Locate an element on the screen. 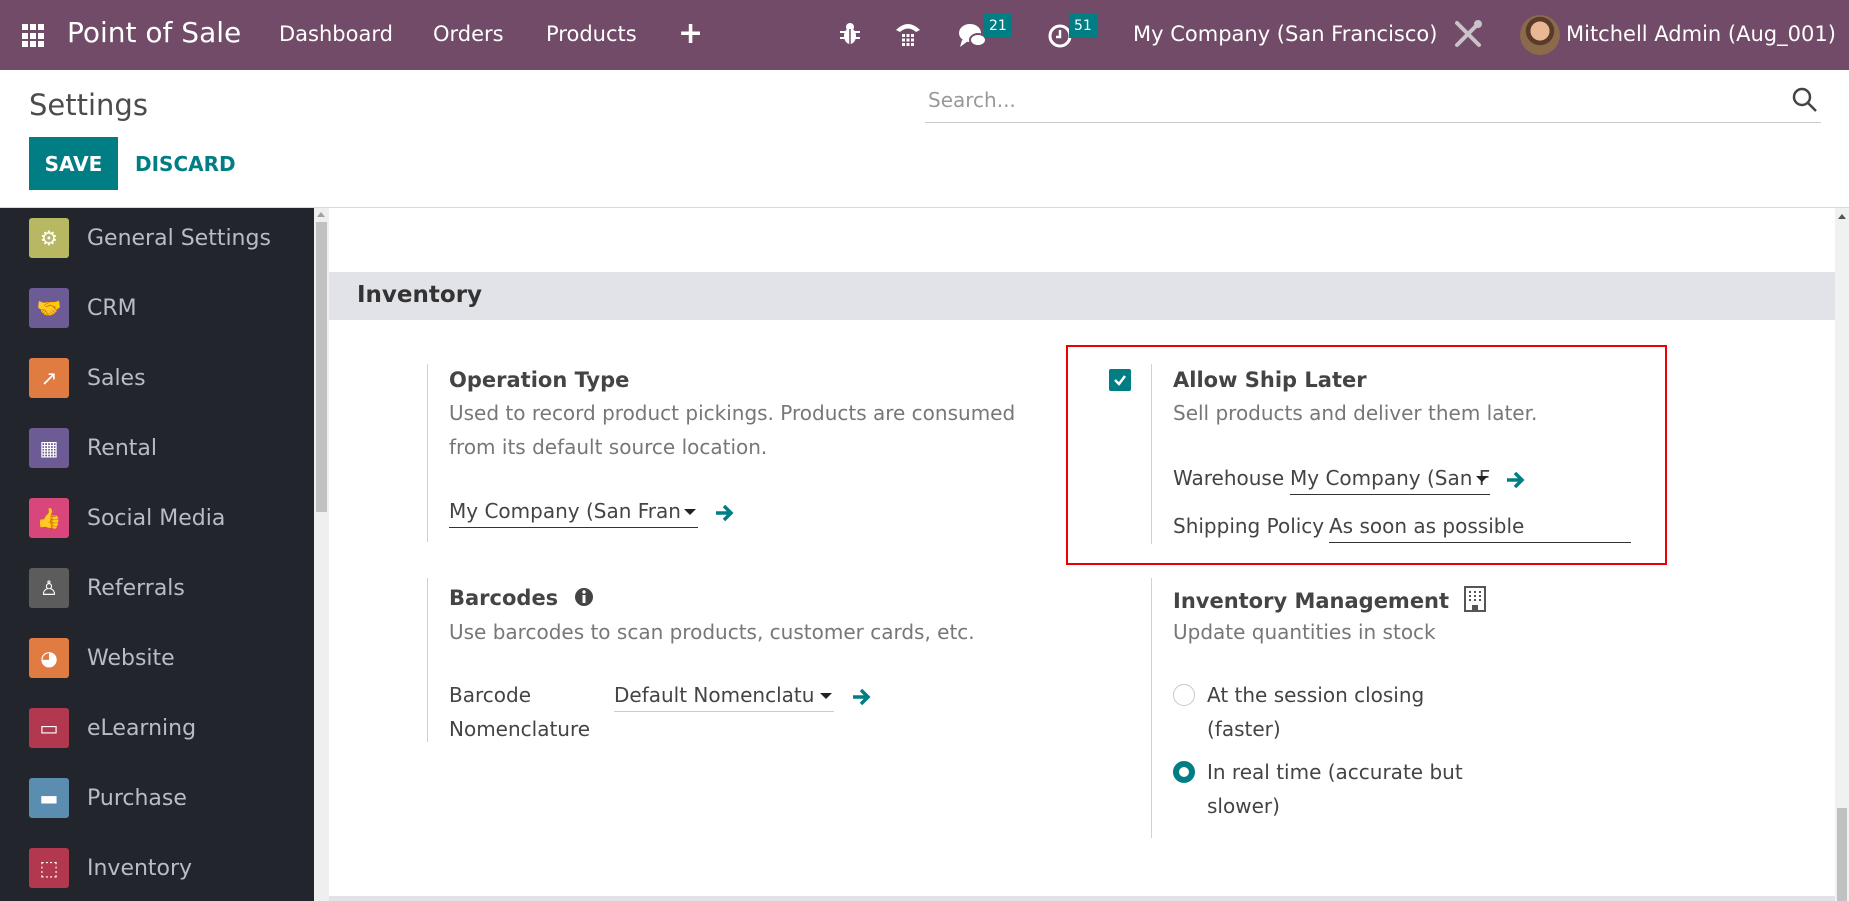 The height and width of the screenshot is (901, 1849). sidebar-item-elearning: ▭ eLearning is located at coordinates (157, 728).